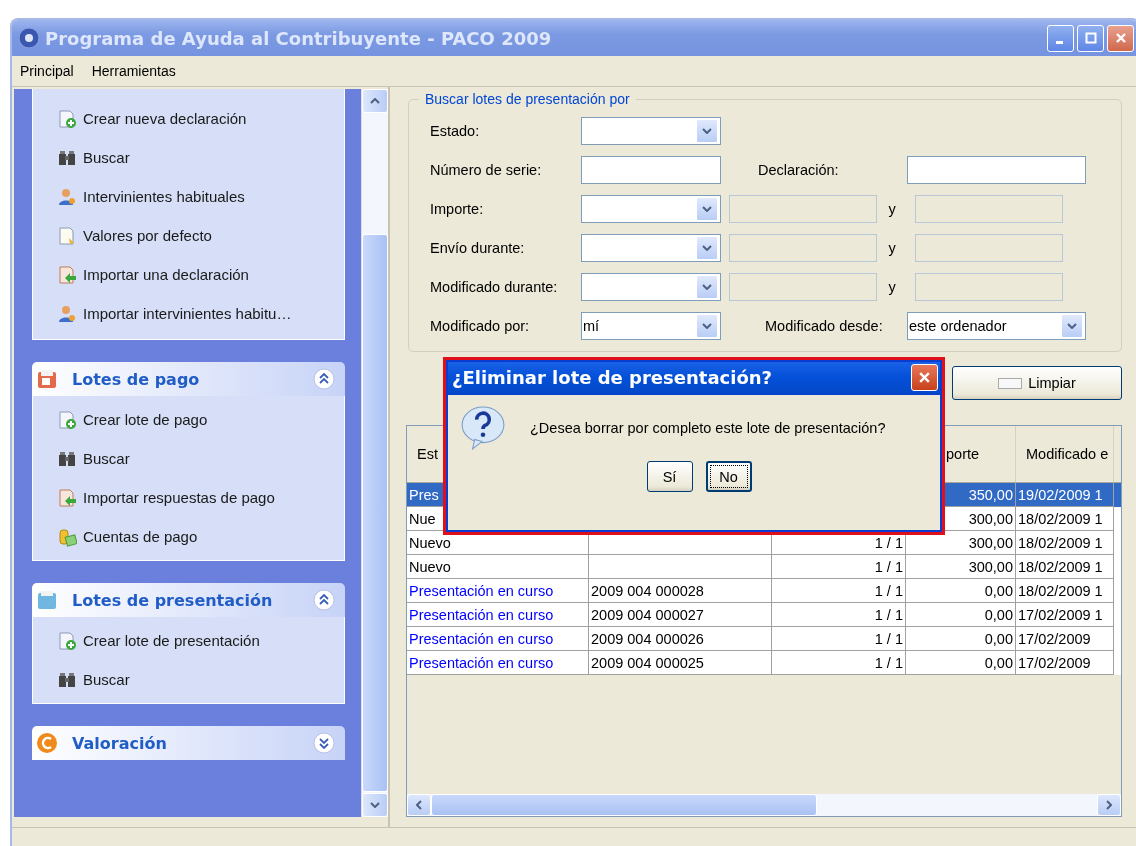  What do you see at coordinates (612, 377) in the screenshot?
I see `dialog-title: ¿Eliminar lote de presentación?` at bounding box center [612, 377].